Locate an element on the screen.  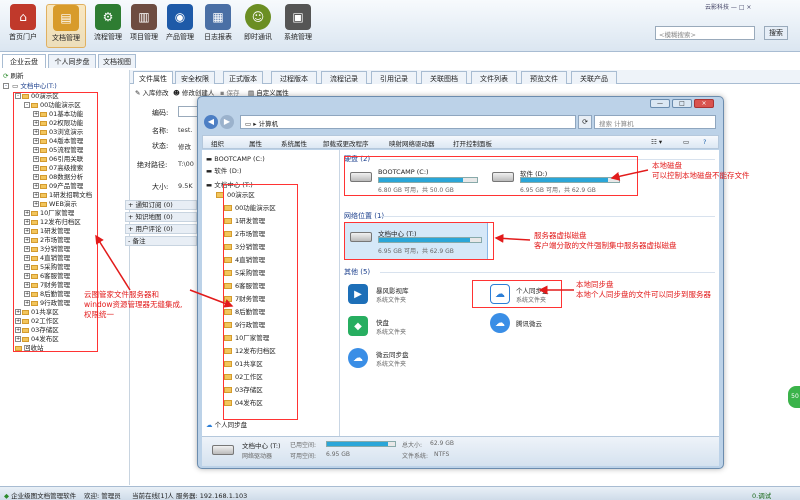
status-app-label: 企业级图文档管理软件 is located at coordinates (44, 496).